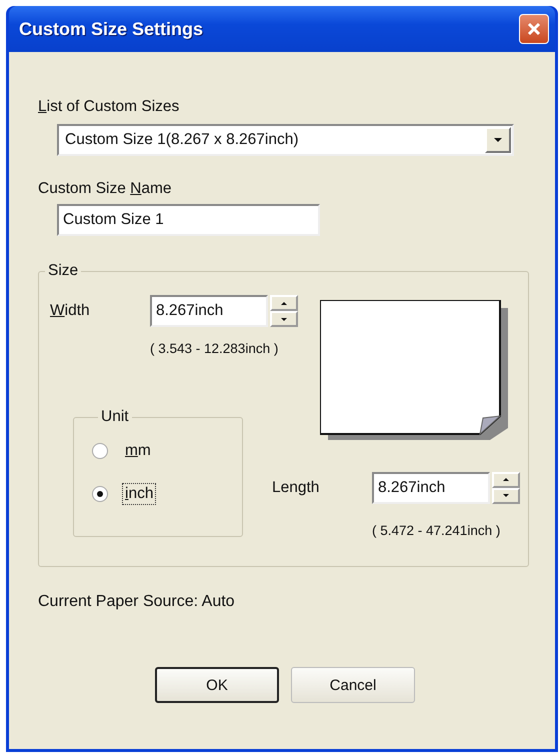 The height and width of the screenshot is (754, 560). Describe the element at coordinates (139, 494) in the screenshot. I see `radio-label: inch` at that location.